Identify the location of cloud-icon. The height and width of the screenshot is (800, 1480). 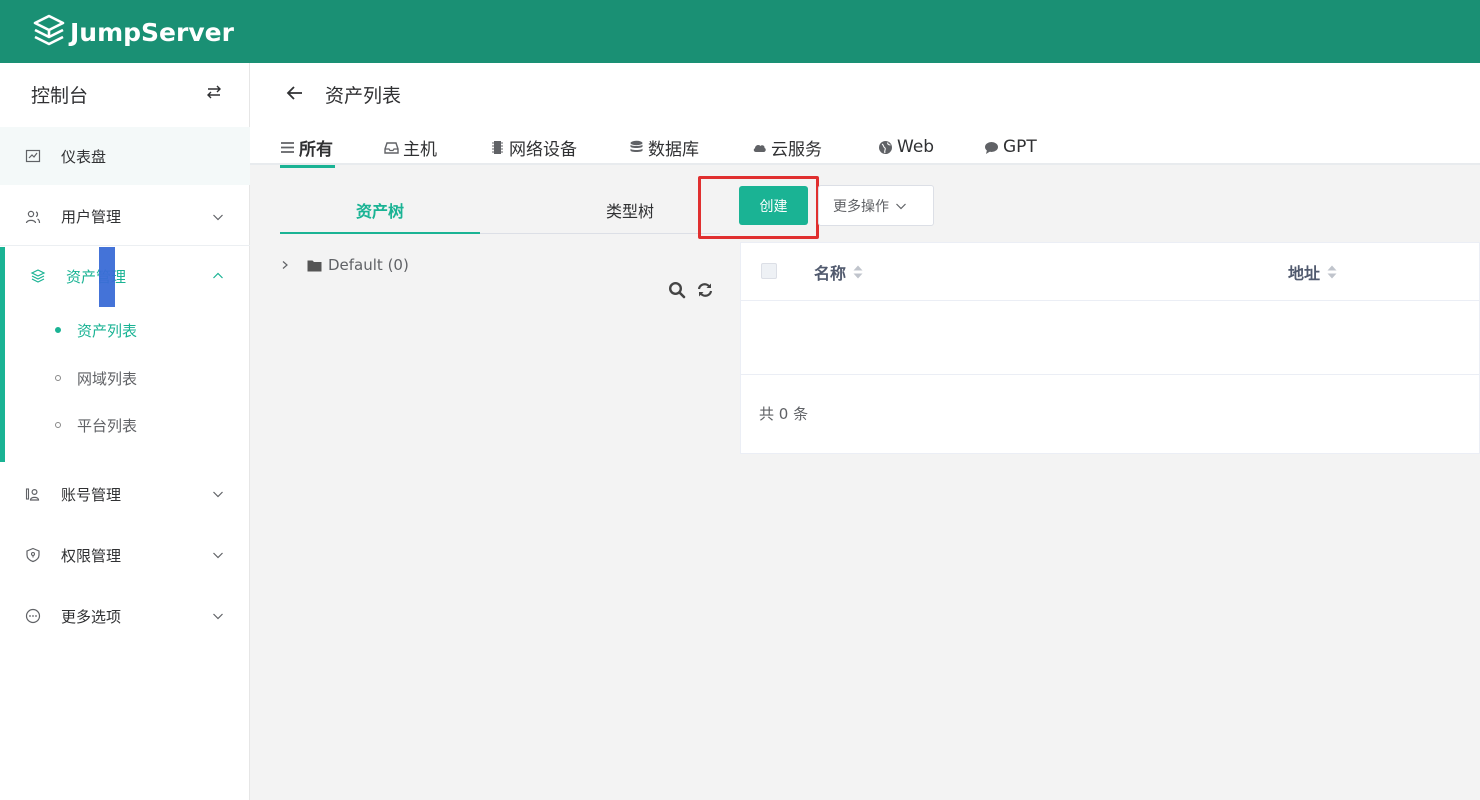
(759, 148).